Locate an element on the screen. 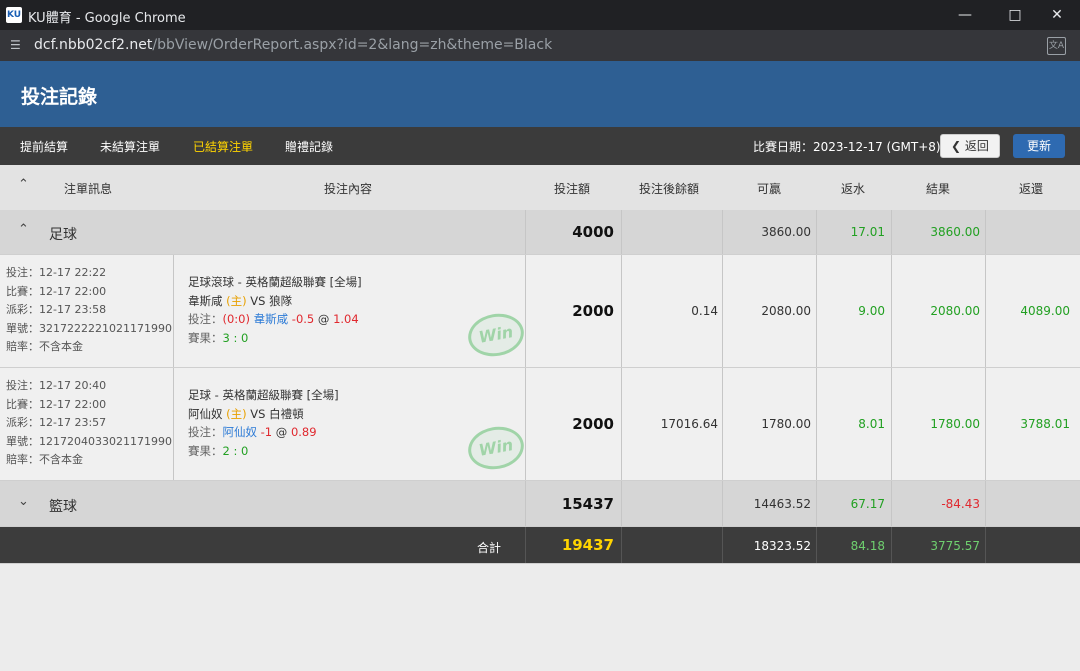  bet-rebate: 9.00 is located at coordinates (871, 311).